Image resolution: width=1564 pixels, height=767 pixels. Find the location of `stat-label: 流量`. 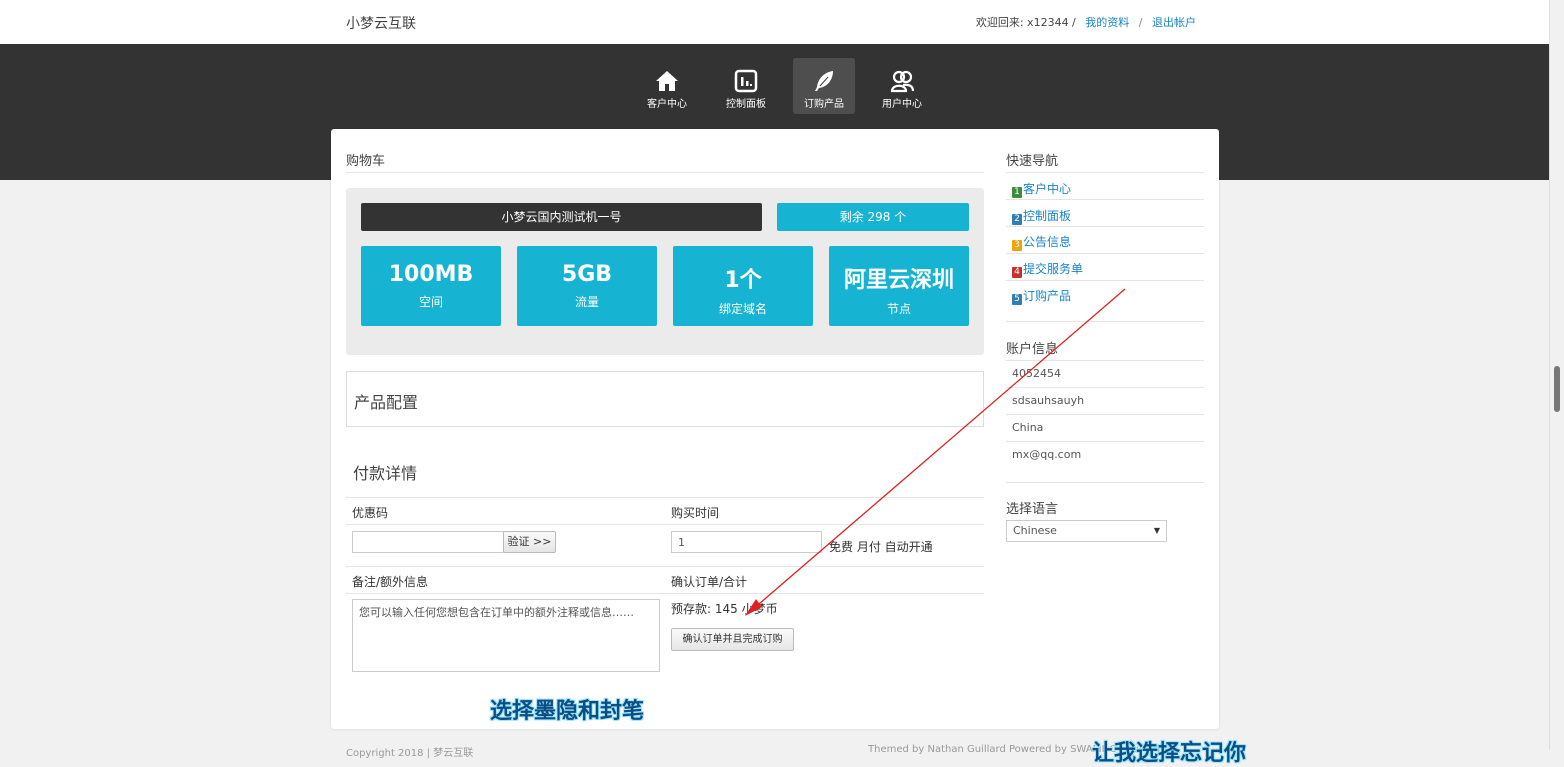

stat-label: 流量 is located at coordinates (586, 302).